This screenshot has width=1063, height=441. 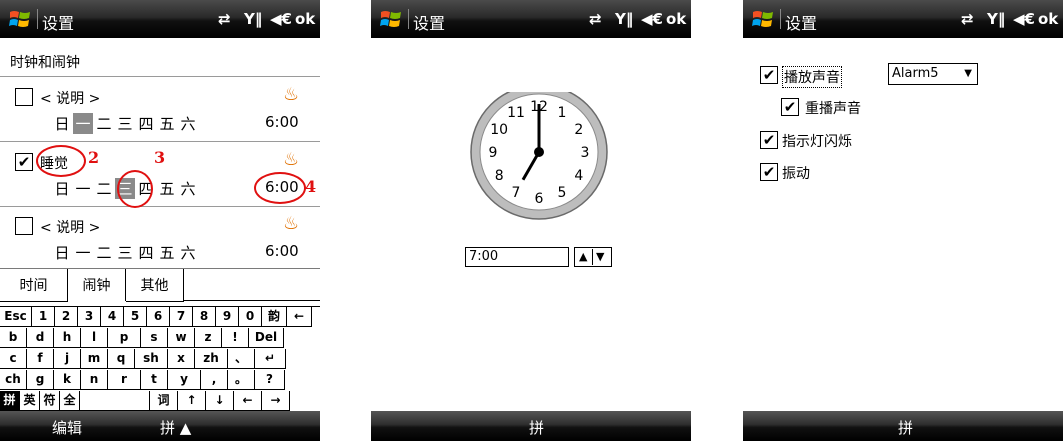 What do you see at coordinates (24, 162) in the screenshot?
I see `alarm-2-checkbox: ✔` at bounding box center [24, 162].